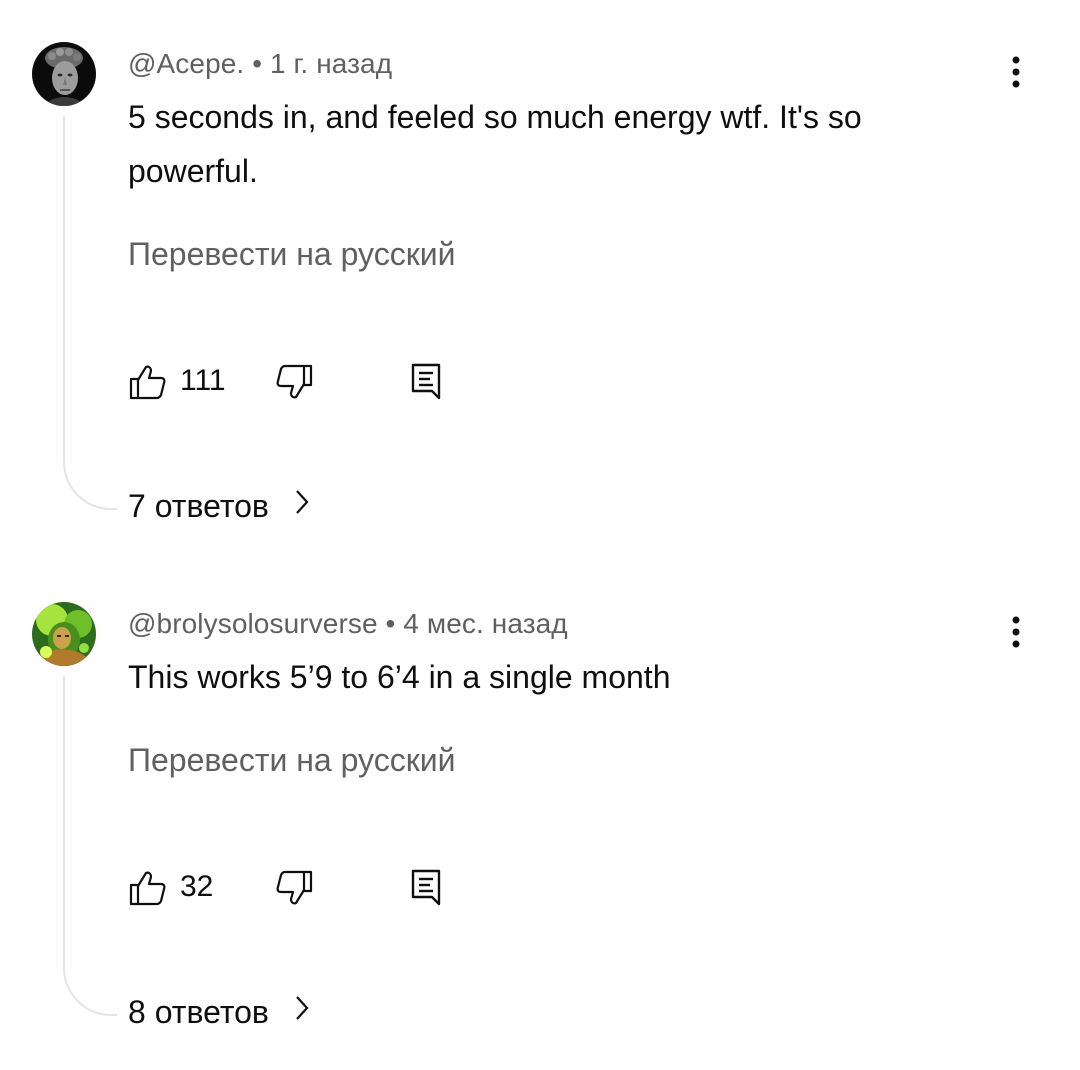 This screenshot has height=1070, width=1080. What do you see at coordinates (331, 63) in the screenshot?
I see `comment-time: 1 г. назад` at bounding box center [331, 63].